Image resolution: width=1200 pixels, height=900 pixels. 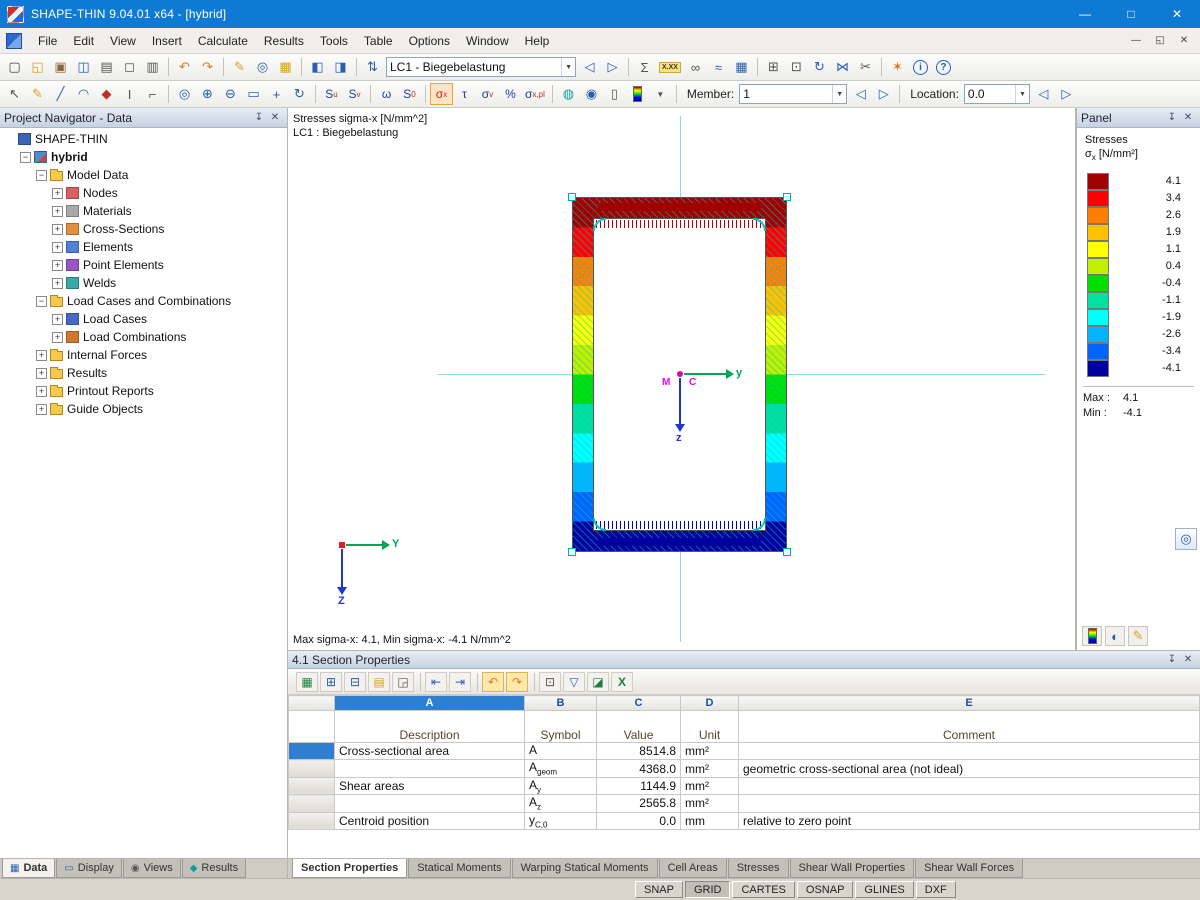 What do you see at coordinates (143, 355) in the screenshot?
I see `tree-item-internal-forces: + Internal Forces` at bounding box center [143, 355].